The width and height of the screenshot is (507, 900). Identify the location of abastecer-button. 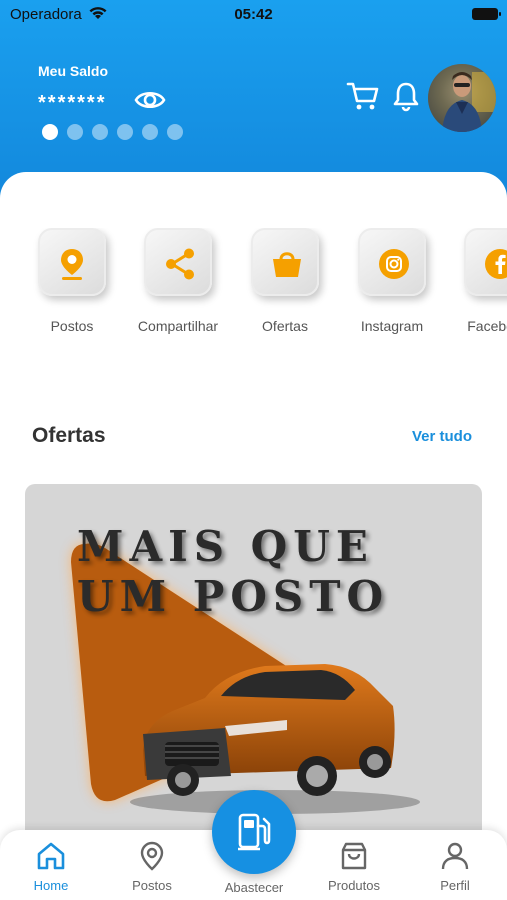
(254, 832).